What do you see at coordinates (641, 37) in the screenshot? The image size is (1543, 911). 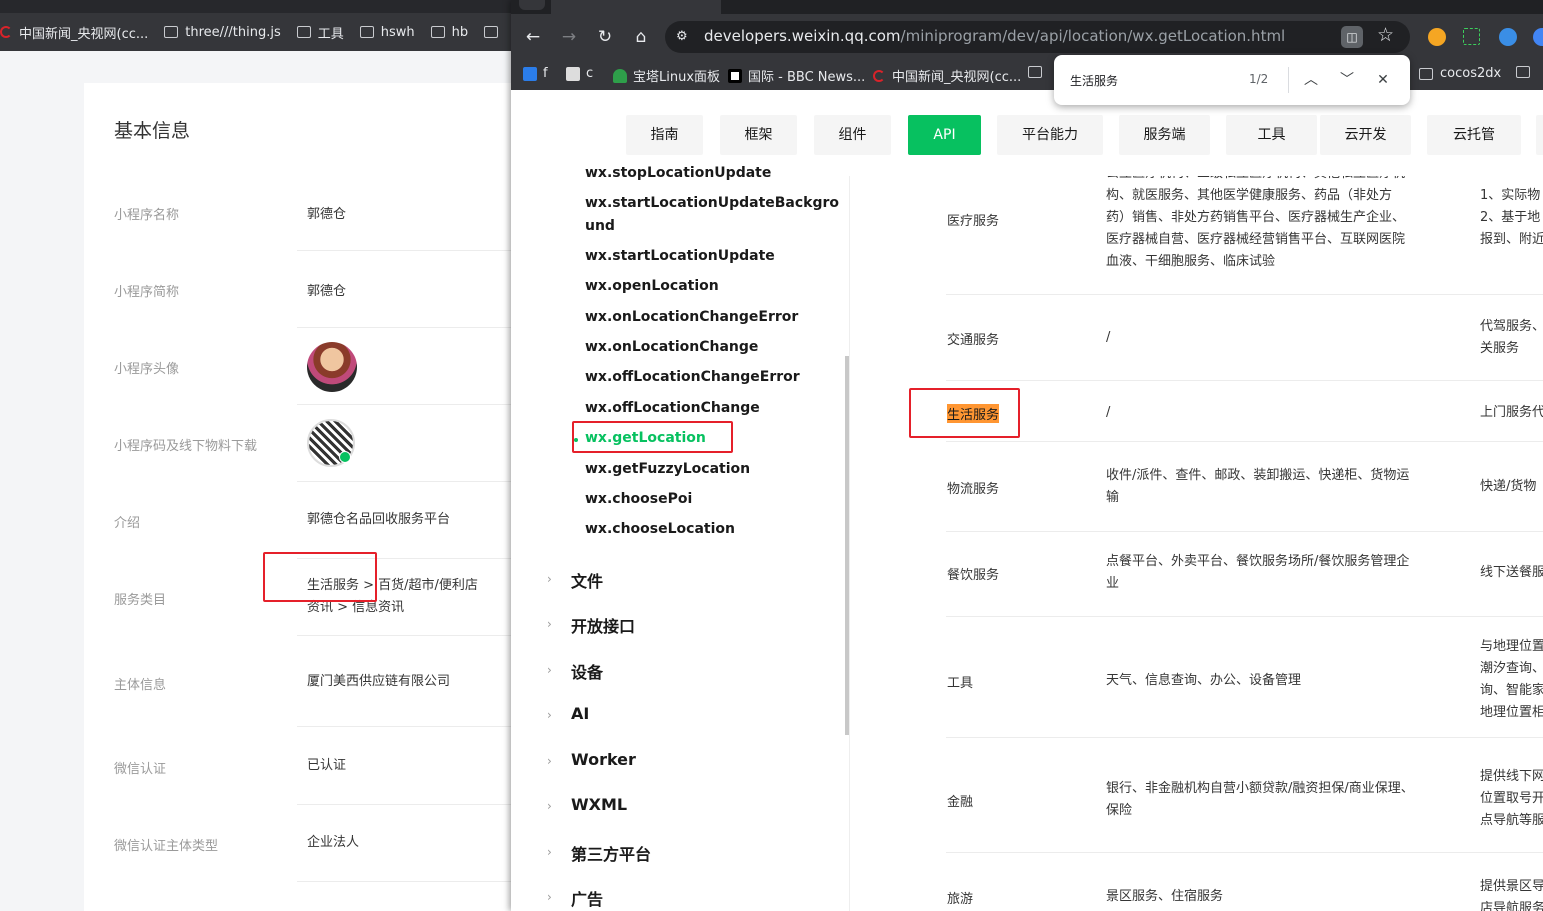 I see `home-icon: ⌂` at bounding box center [641, 37].